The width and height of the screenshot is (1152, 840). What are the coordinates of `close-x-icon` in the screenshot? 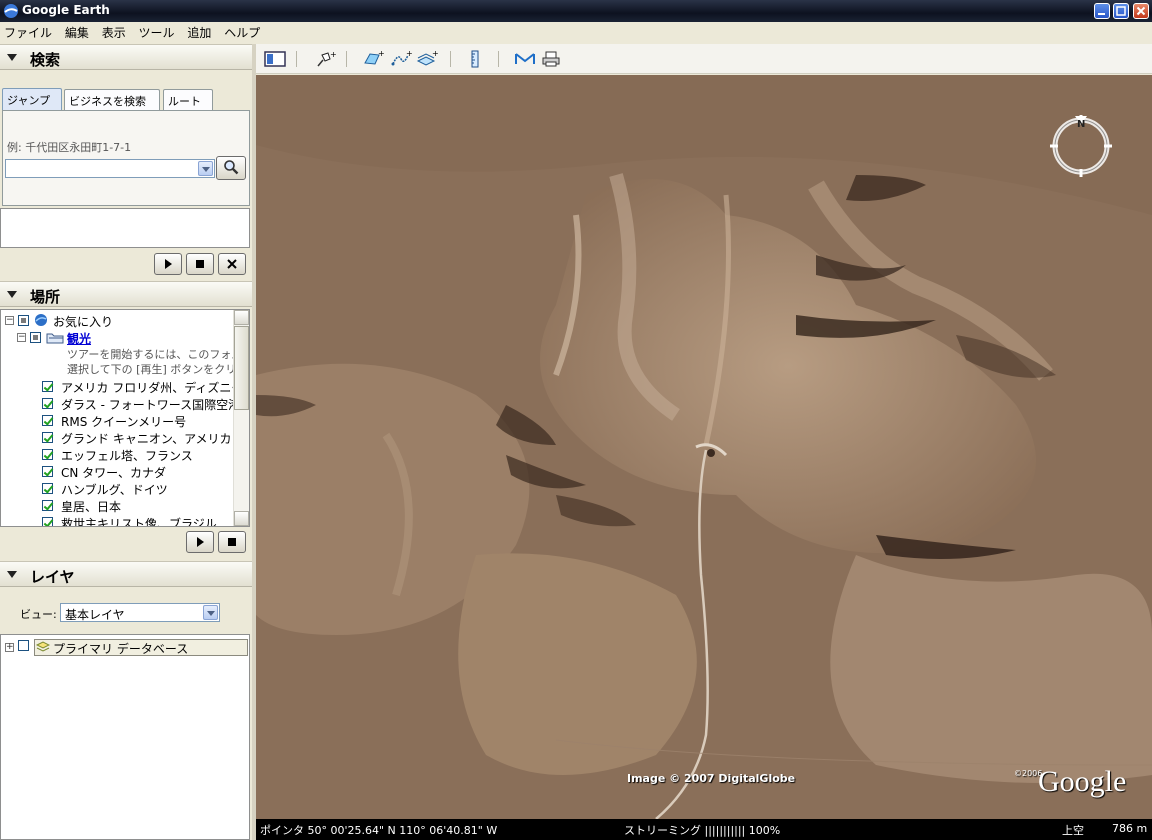 It's located at (232, 264).